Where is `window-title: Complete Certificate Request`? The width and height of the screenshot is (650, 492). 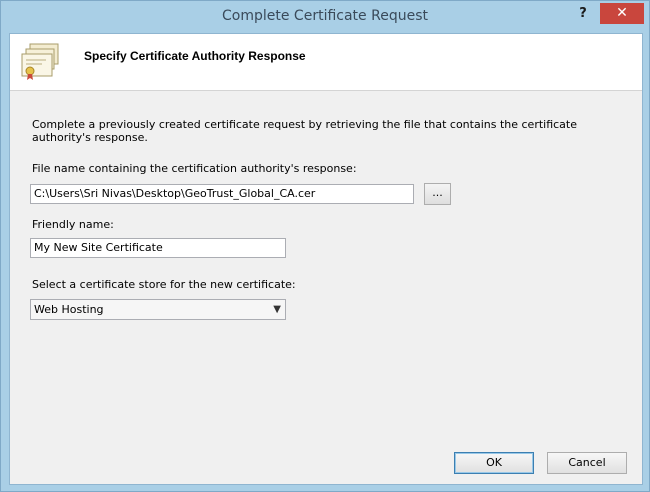
window-title: Complete Certificate Request is located at coordinates (325, 16).